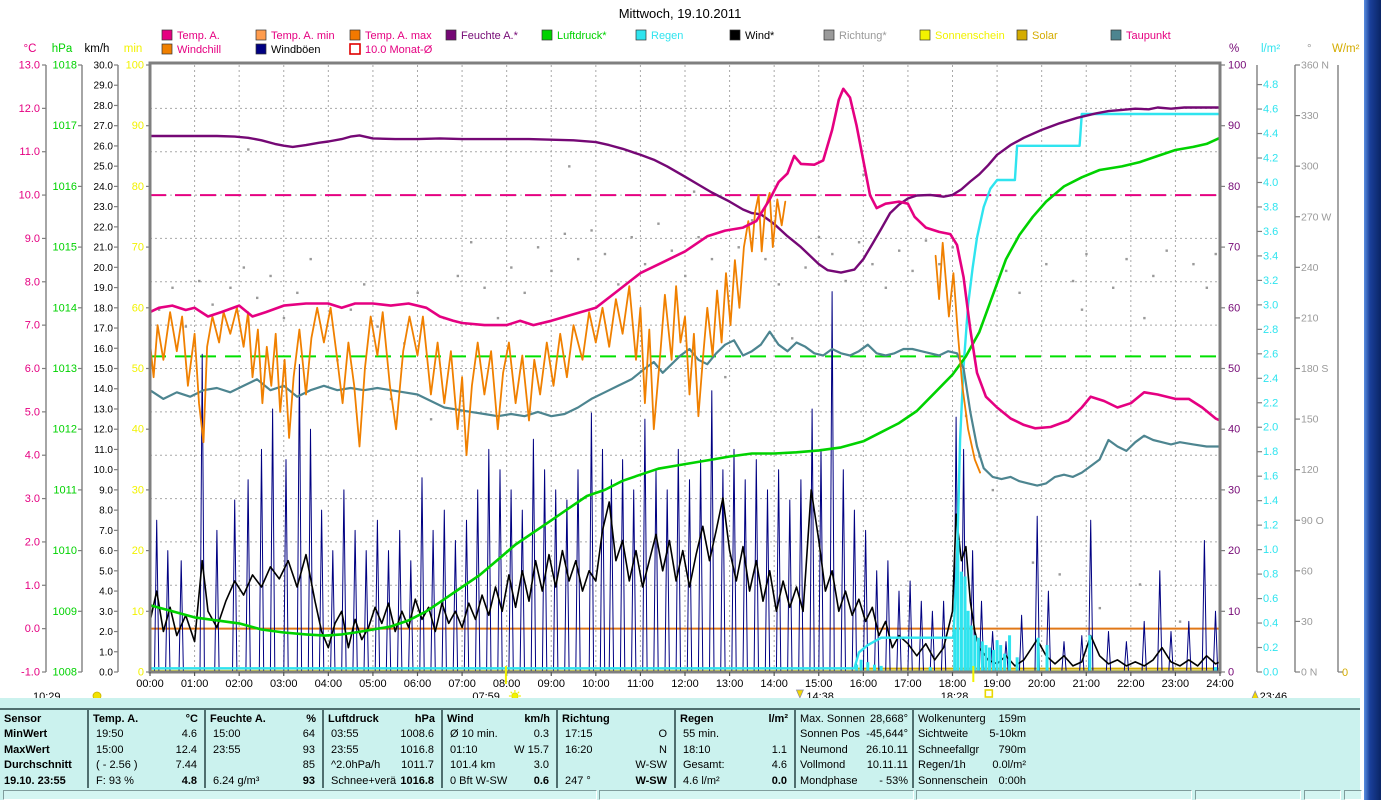 The width and height of the screenshot is (1381, 800). Describe the element at coordinates (104, 308) in the screenshot. I see `axis-label: 18.0` at that location.